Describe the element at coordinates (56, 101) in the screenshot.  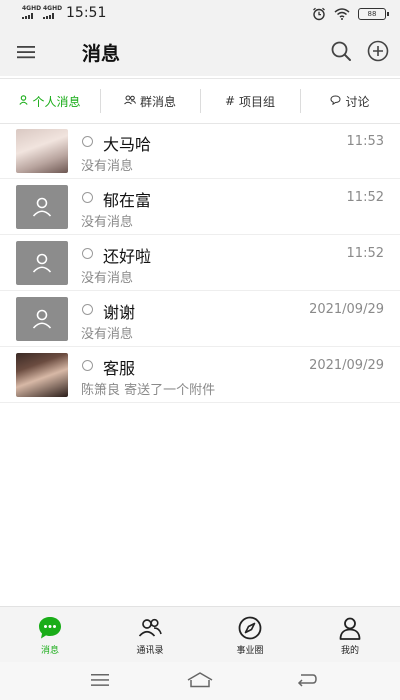
I see `tab-label: 个人消息` at that location.